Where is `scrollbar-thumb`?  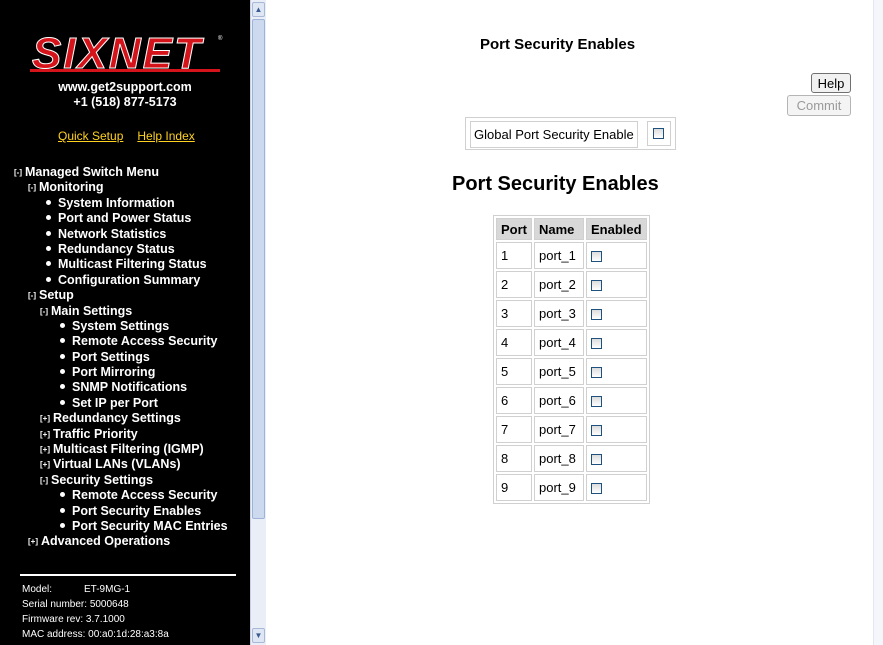 scrollbar-thumb is located at coordinates (258, 269).